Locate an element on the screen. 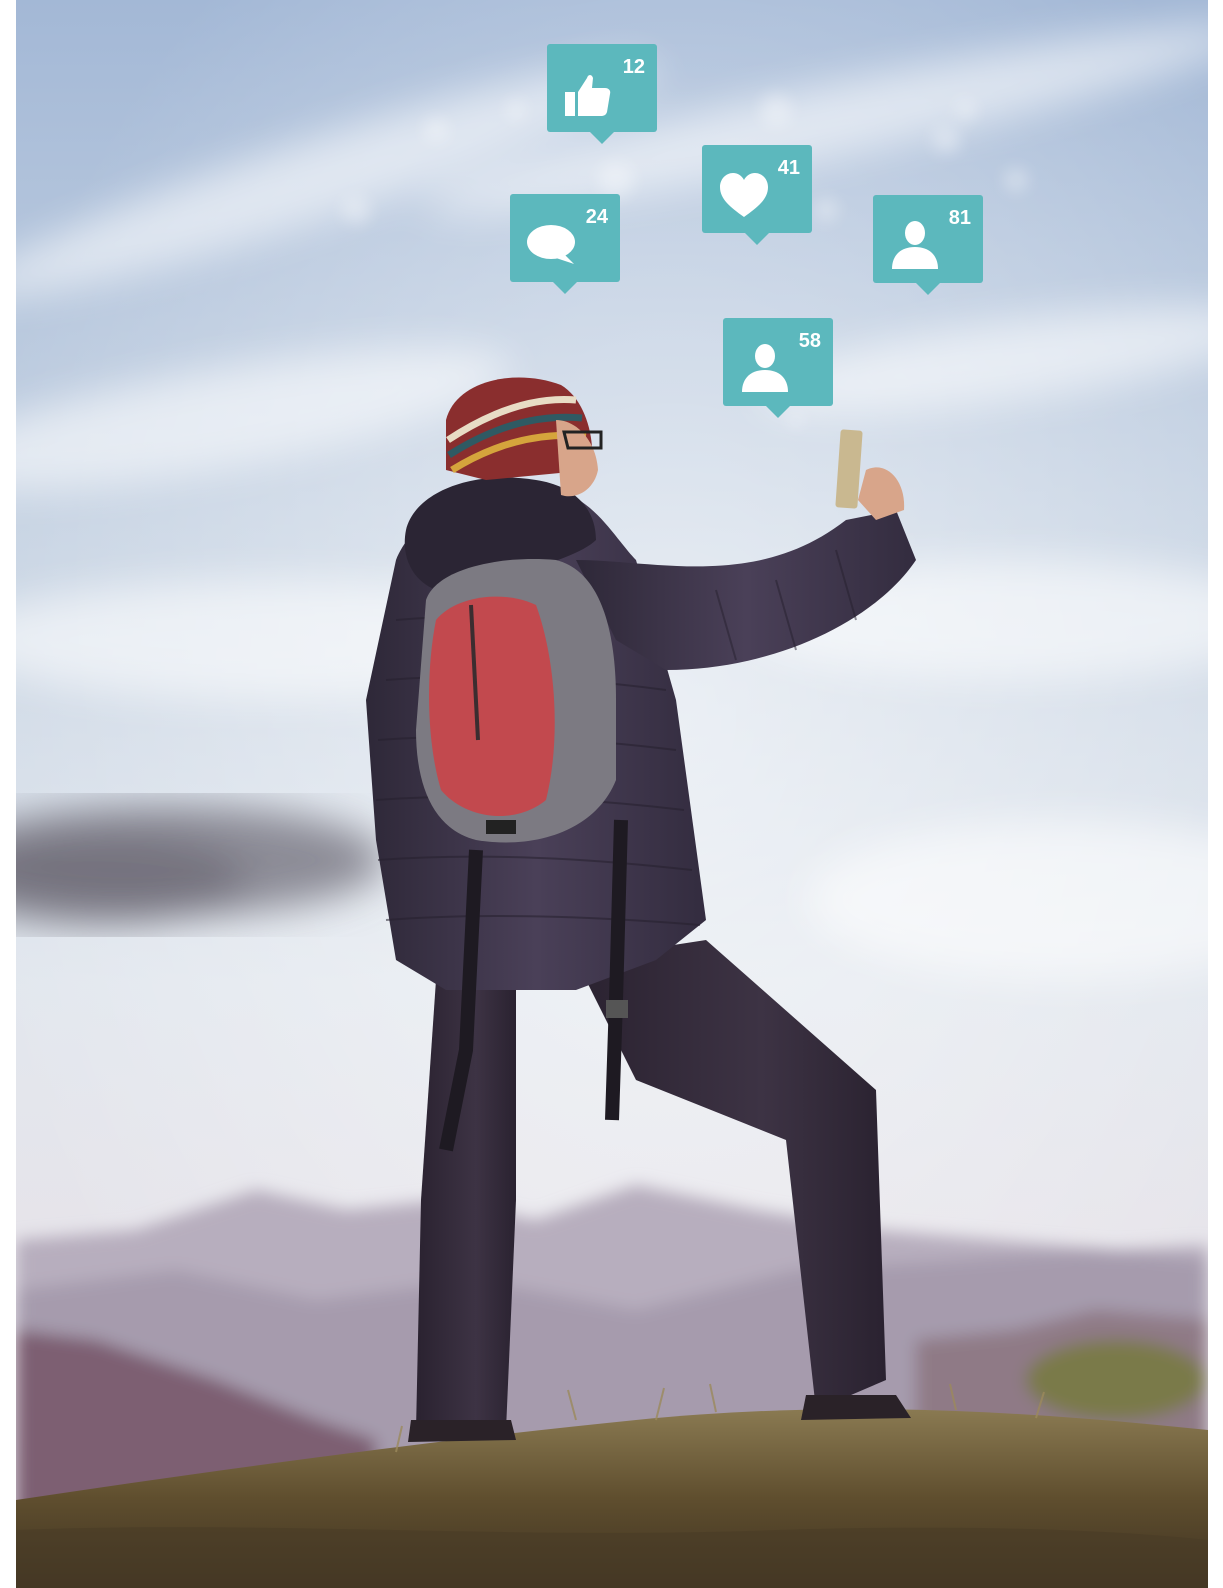 The width and height of the screenshot is (1223, 1588). likes-notification: 12 is located at coordinates (602, 94).